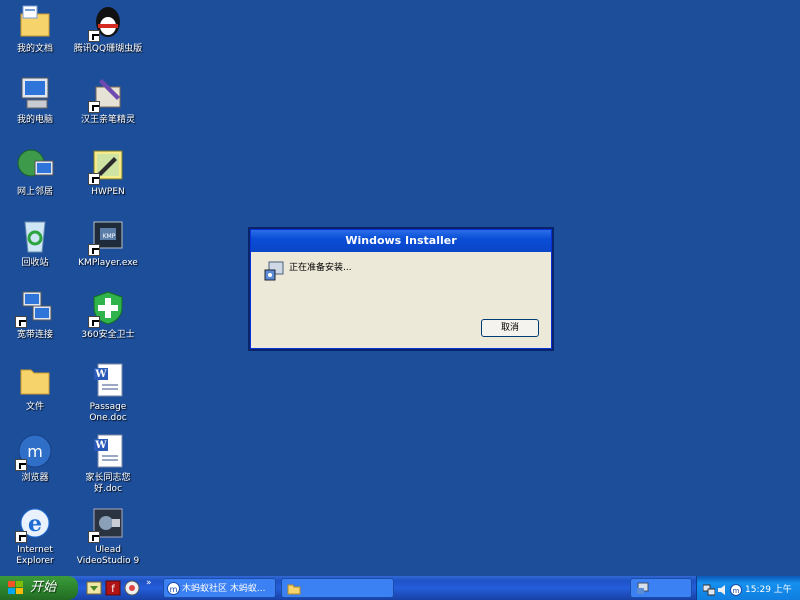  I want to click on desktop-icon-broadband: 宽带连接, so click(35, 314).